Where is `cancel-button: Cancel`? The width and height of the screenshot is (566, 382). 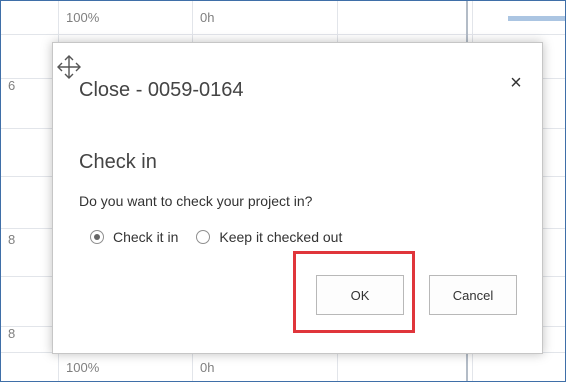
cancel-button: Cancel is located at coordinates (473, 295).